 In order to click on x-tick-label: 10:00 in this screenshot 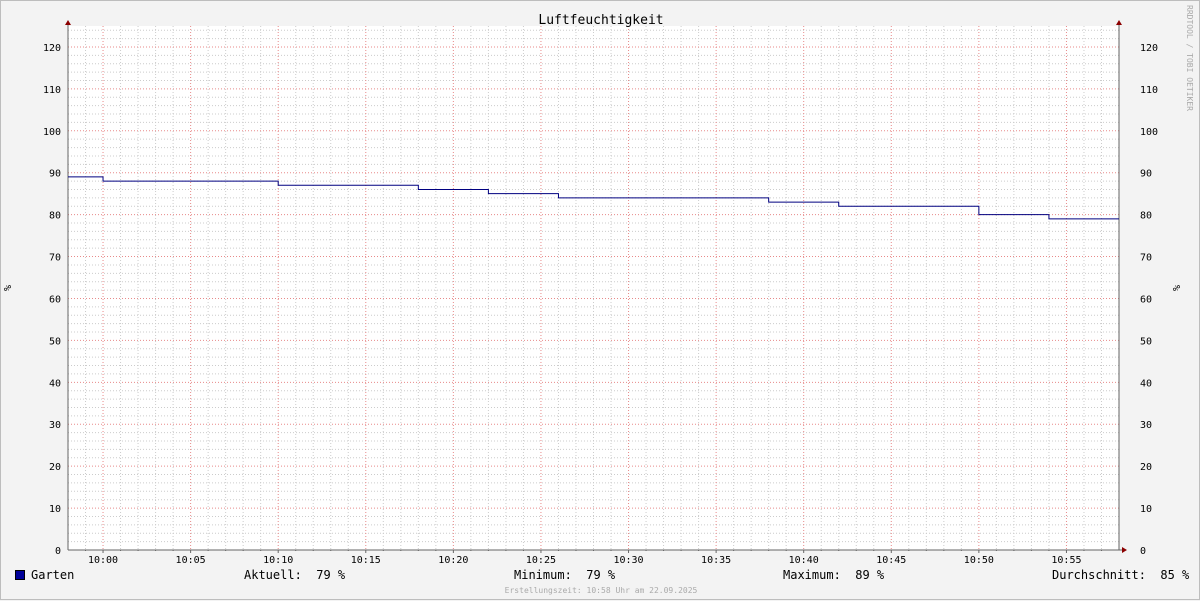, I will do `click(103, 560)`.